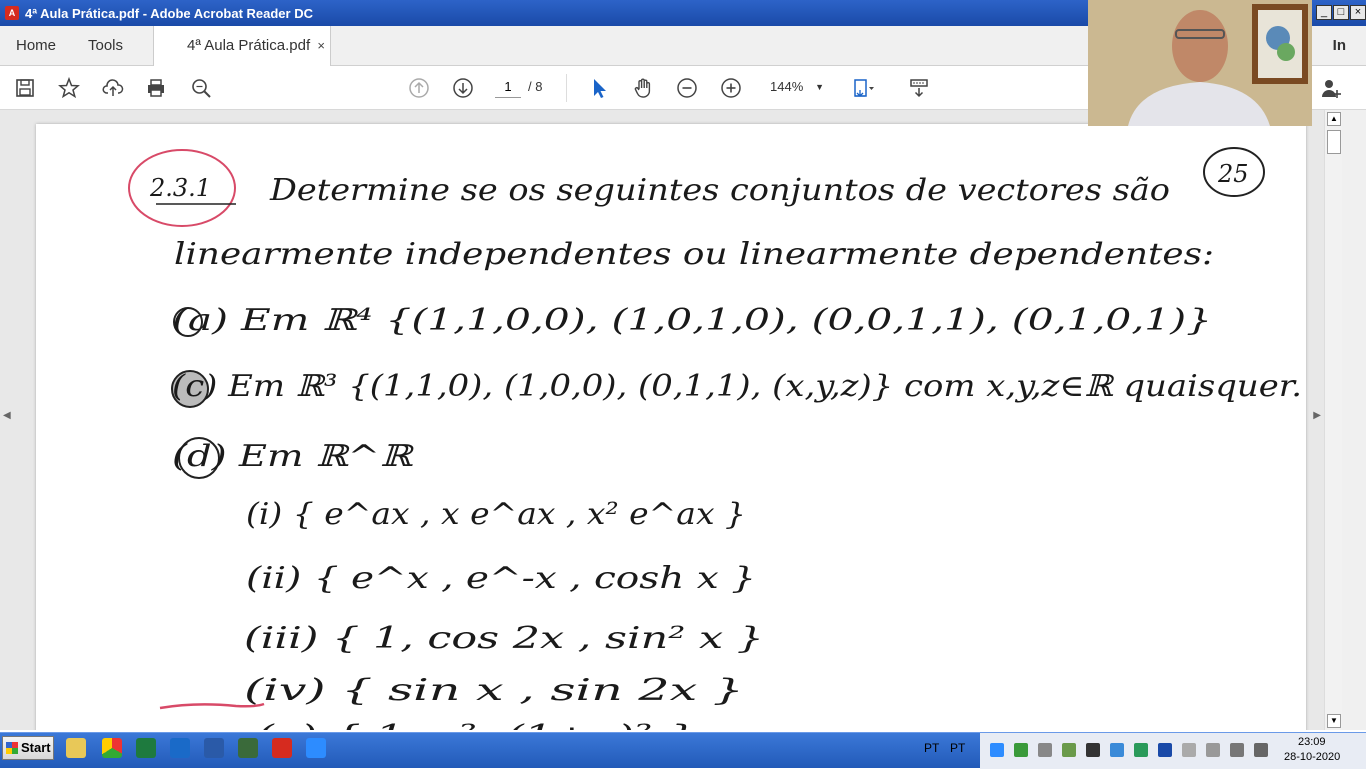 The height and width of the screenshot is (769, 1366). Describe the element at coordinates (12, 13) in the screenshot. I see `acrobat-icon: A` at that location.